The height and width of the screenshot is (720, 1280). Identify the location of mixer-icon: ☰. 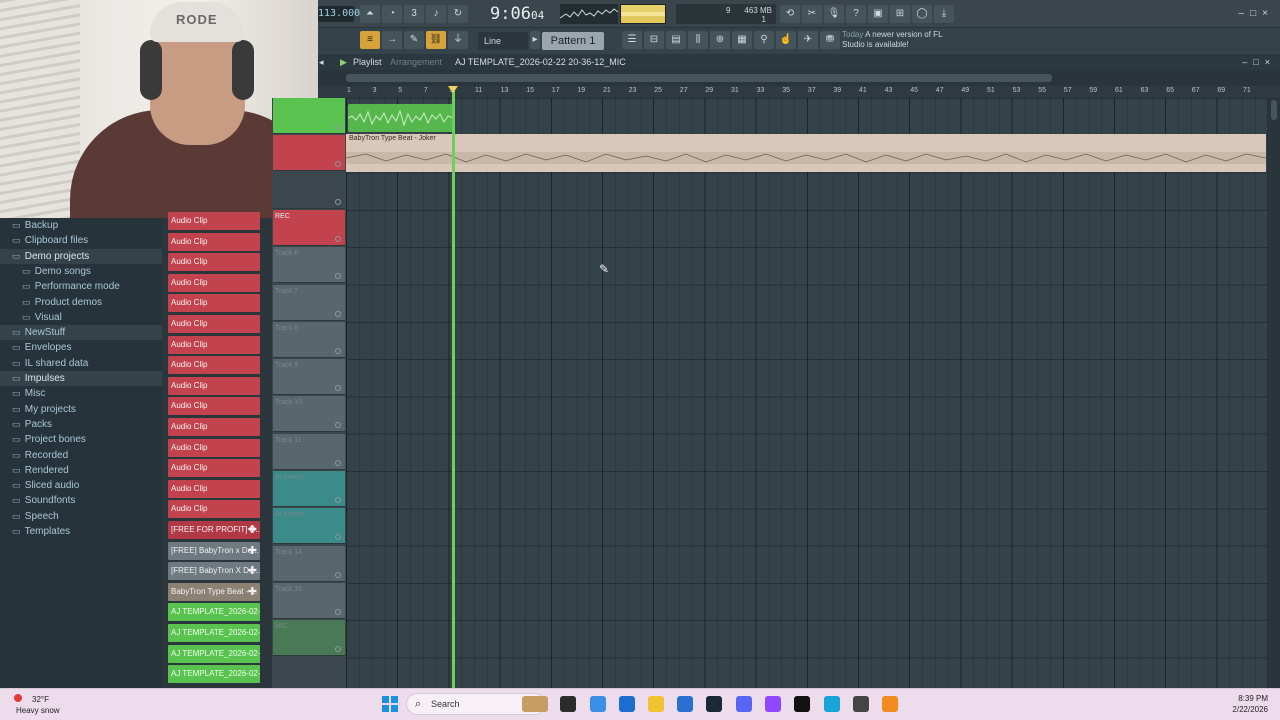
(632, 40).